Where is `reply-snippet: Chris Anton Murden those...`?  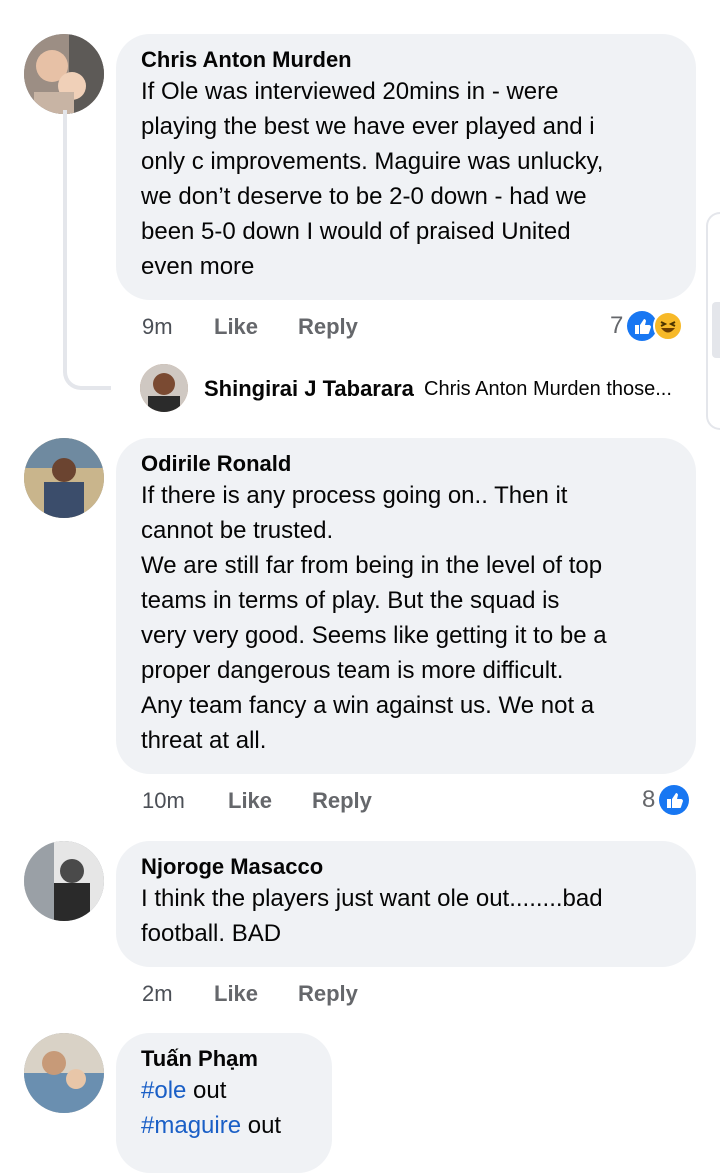
reply-snippet: Chris Anton Murden those... is located at coordinates (548, 389).